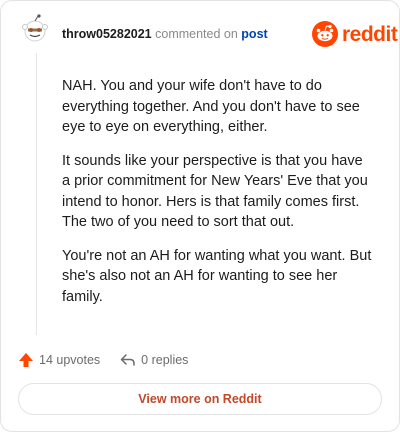  Describe the element at coordinates (36, 194) in the screenshot. I see `thread-line` at that location.